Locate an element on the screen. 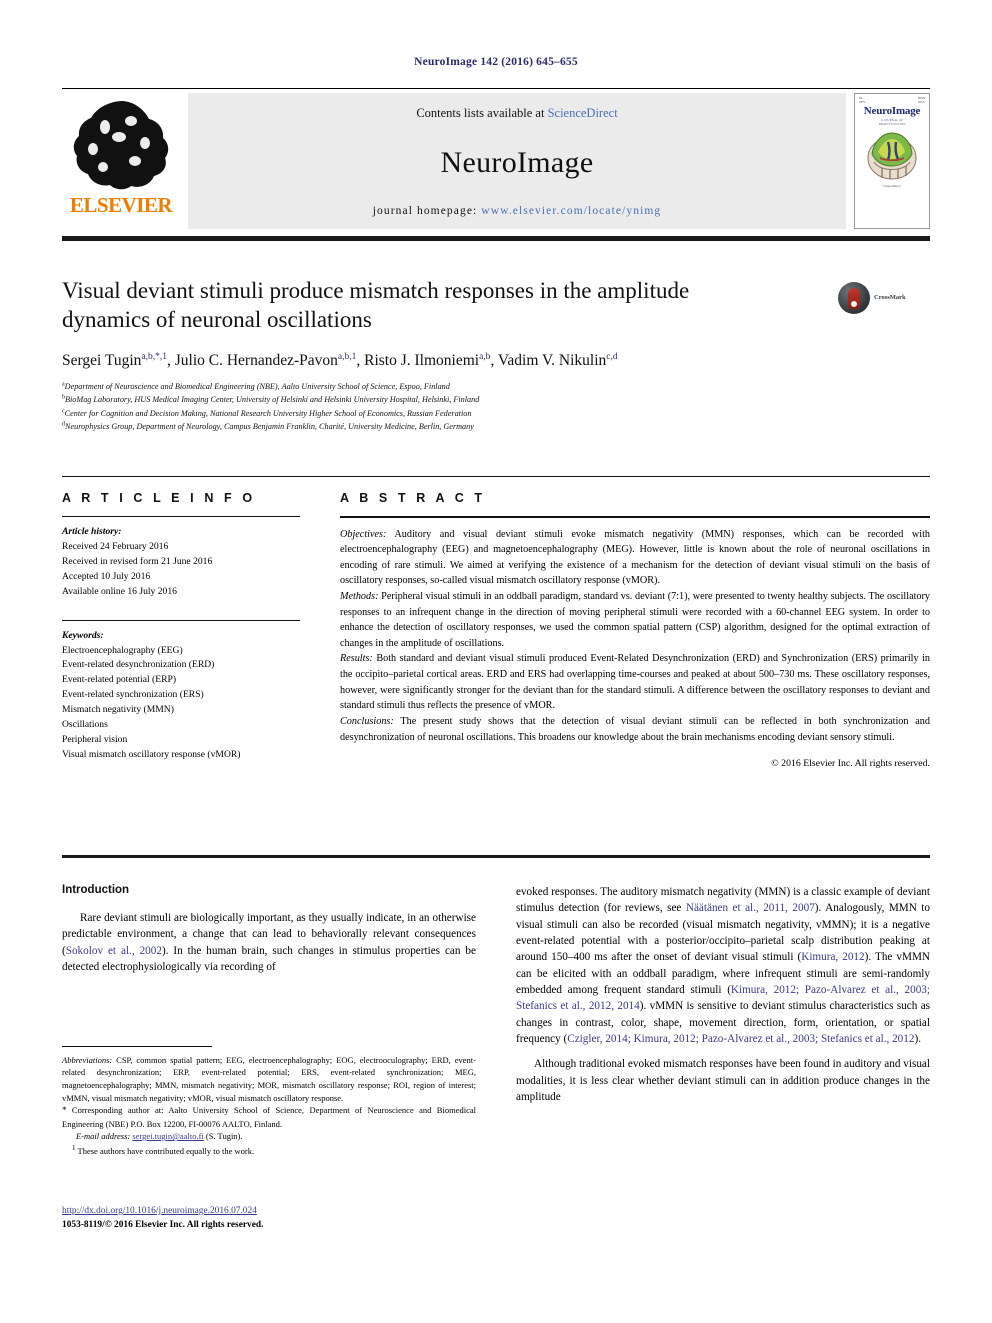 This screenshot has width=992, height=1323. keyword-item: Electroencephalography (EEG) is located at coordinates (122, 650).